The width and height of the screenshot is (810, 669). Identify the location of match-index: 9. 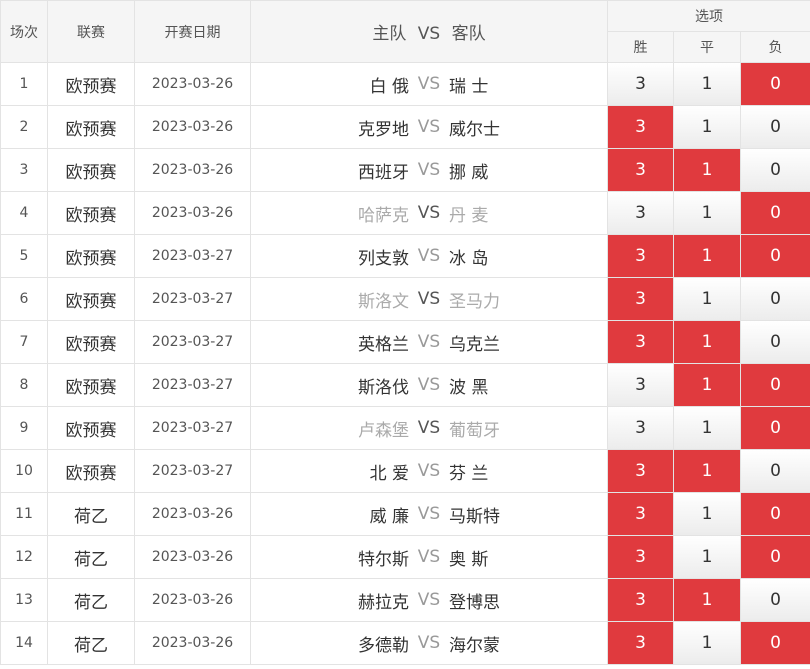
(24, 428).